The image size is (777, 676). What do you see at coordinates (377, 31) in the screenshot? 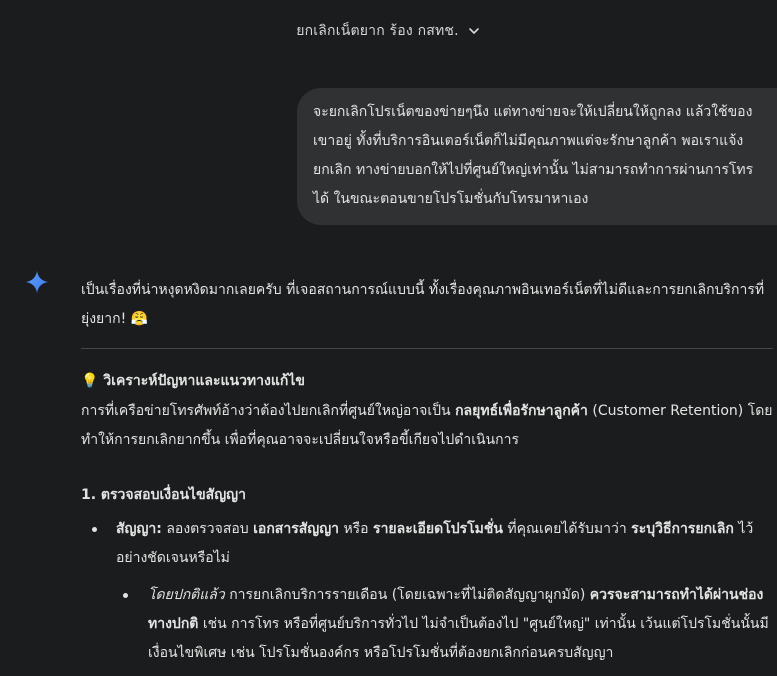
I see `conversation-title: ยกเลิกเน็ตยาก ร้อง กสทช.` at bounding box center [377, 31].